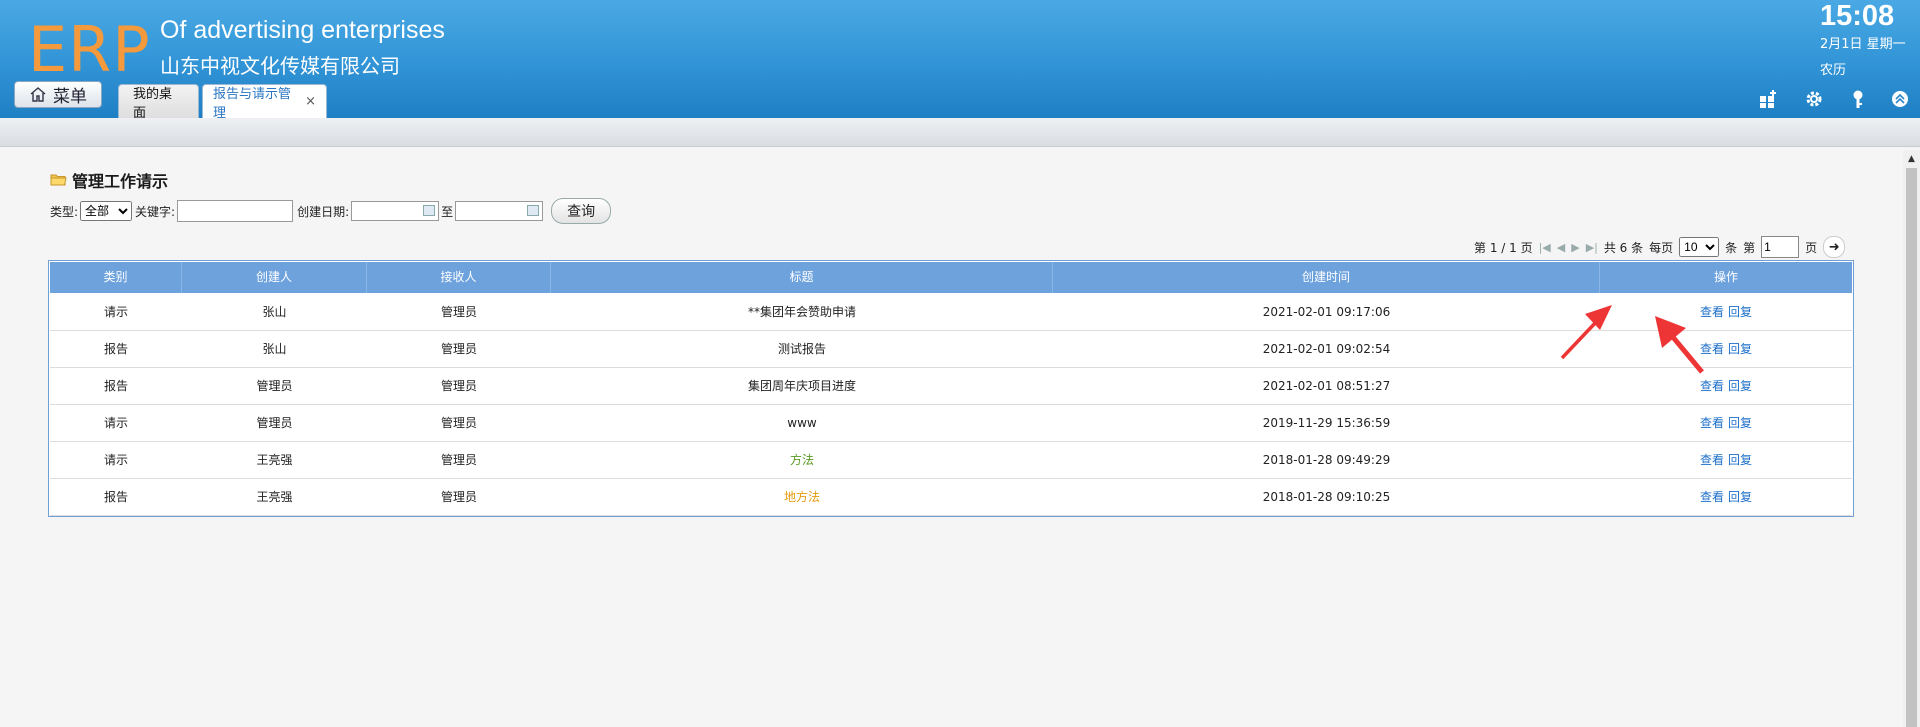  Describe the element at coordinates (1326, 312) in the screenshot. I see `cell-time: 2021-02-01 09:17:06` at that location.